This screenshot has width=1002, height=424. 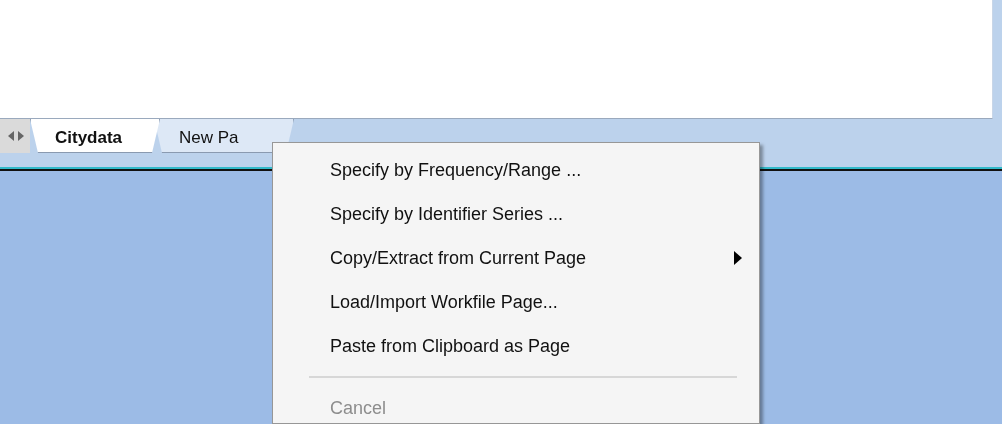 I want to click on submenu-arrow-icon, so click(x=738, y=258).